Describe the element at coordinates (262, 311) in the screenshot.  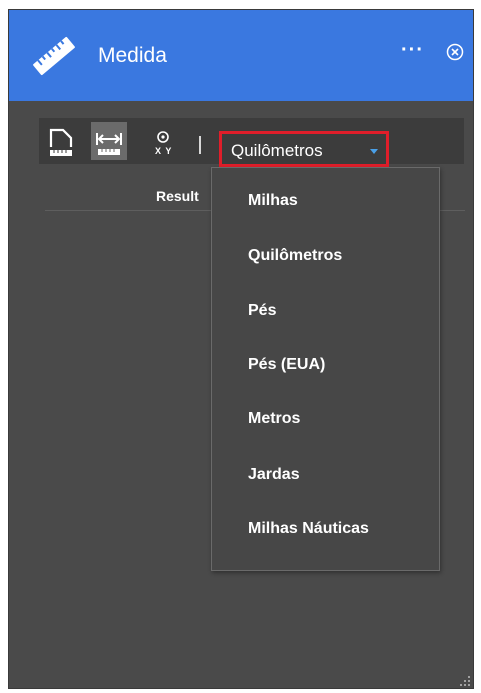
I see `unit-option-pes: Pés` at that location.